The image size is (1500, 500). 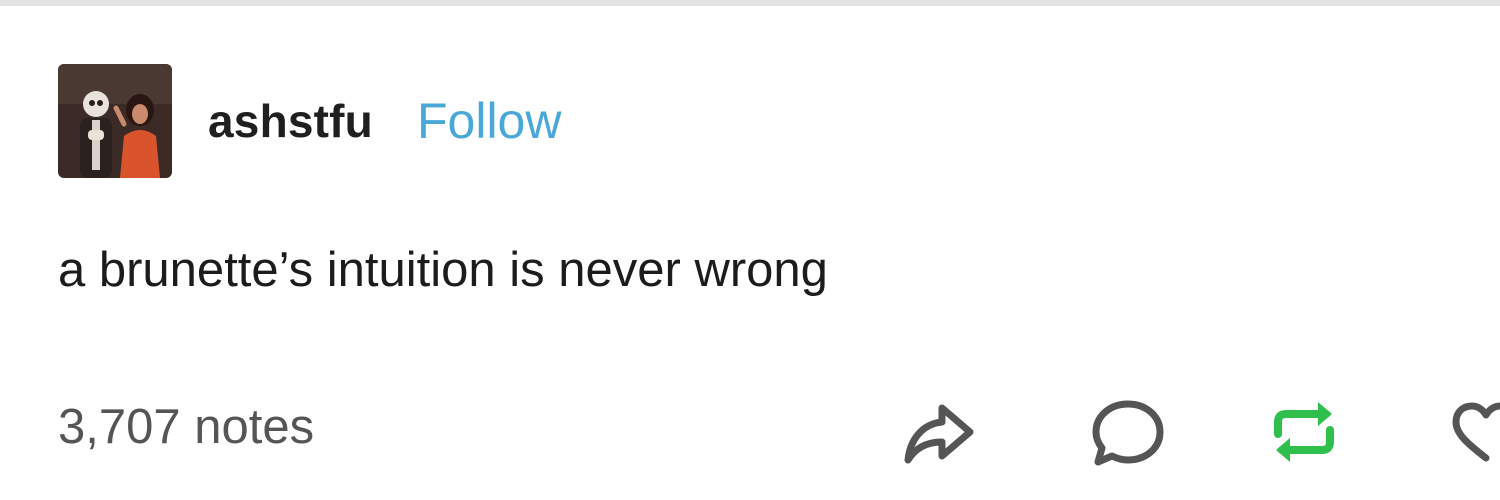 I want to click on post-text: a brunette’s intuition is never wrong, so click(x=443, y=270).